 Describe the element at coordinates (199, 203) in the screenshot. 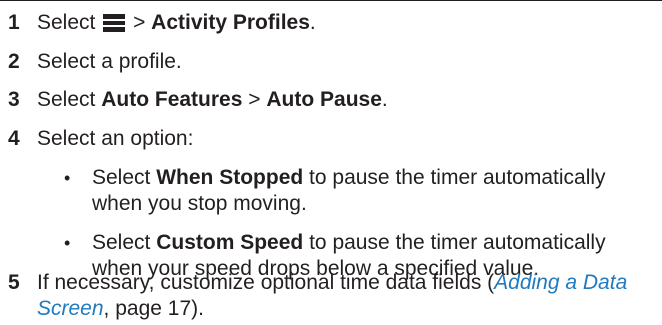

I see `bullet-line-2: when you stop moving.` at that location.